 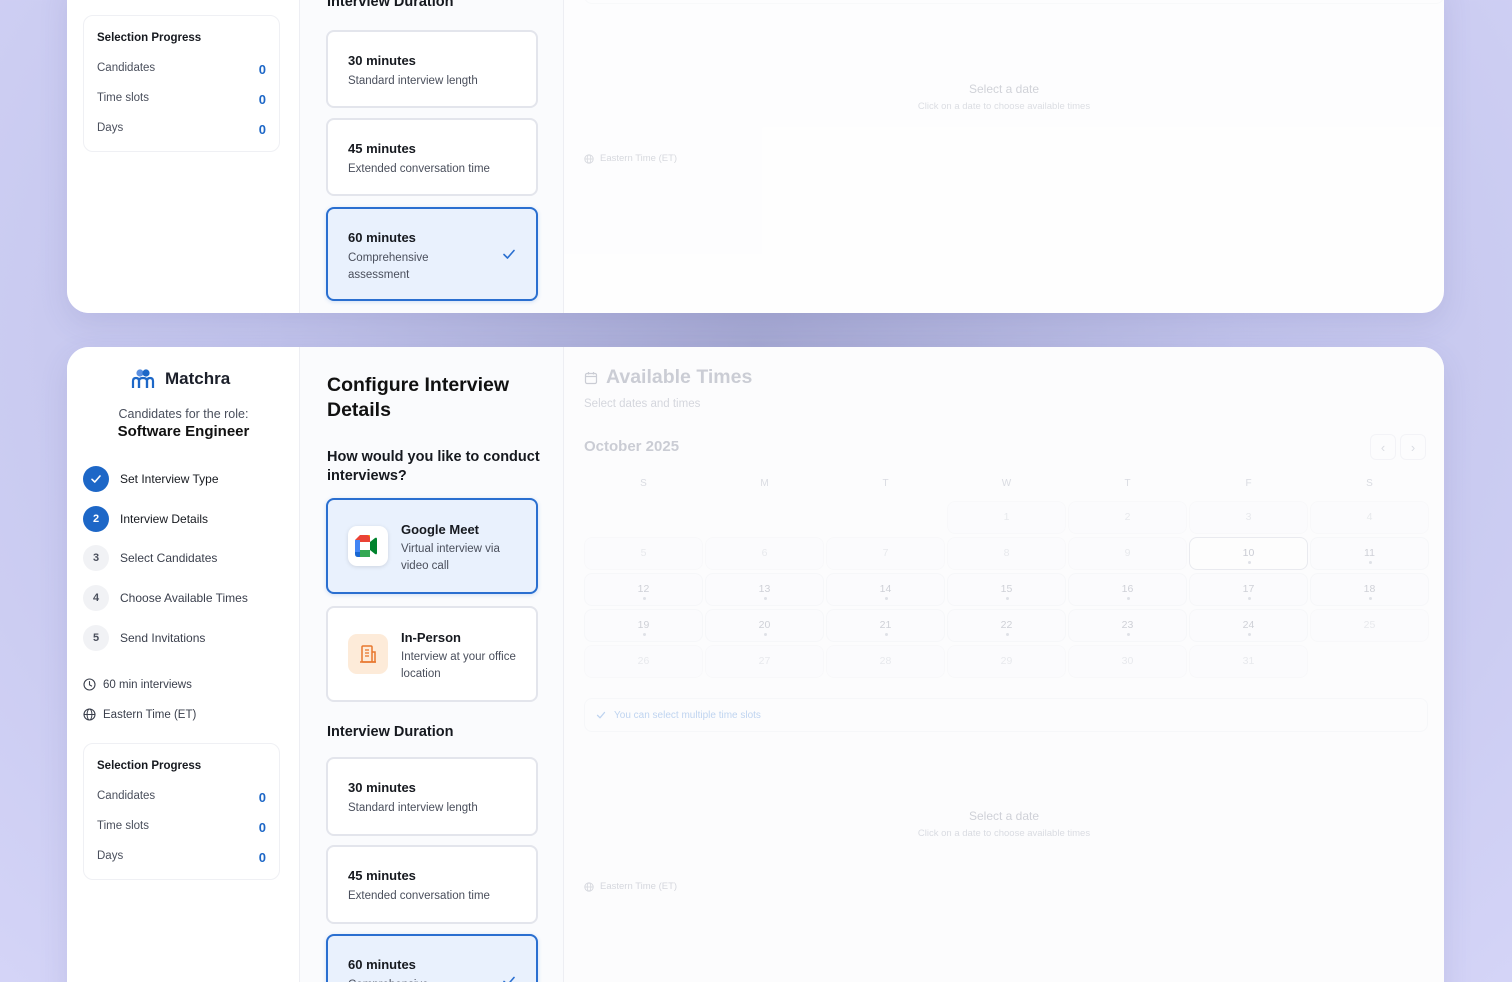 I want to click on calendar-day: 25, so click(x=1369, y=625).